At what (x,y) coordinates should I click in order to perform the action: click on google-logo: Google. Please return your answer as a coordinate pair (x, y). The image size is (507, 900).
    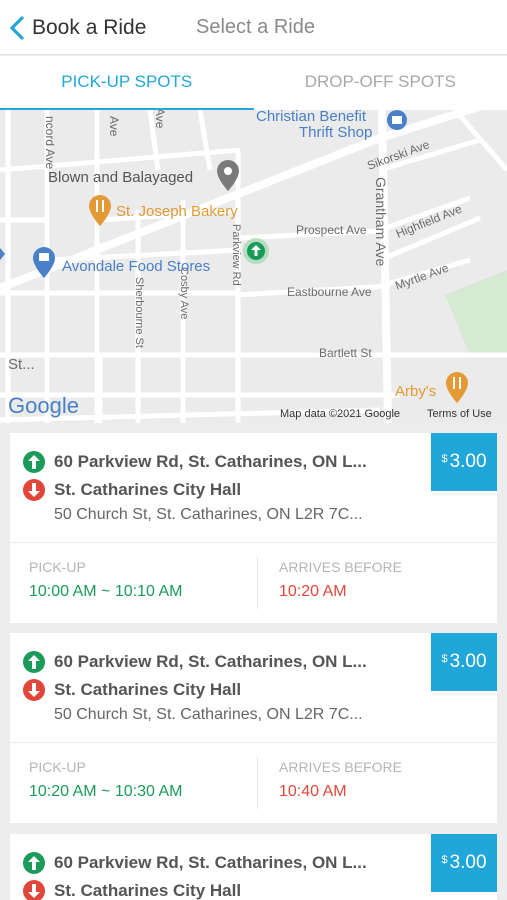
    Looking at the image, I should click on (43, 405).